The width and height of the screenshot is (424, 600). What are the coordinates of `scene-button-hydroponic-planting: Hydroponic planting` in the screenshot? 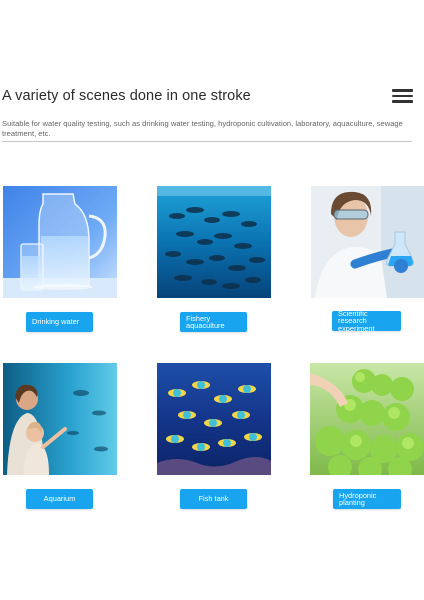 It's located at (367, 499).